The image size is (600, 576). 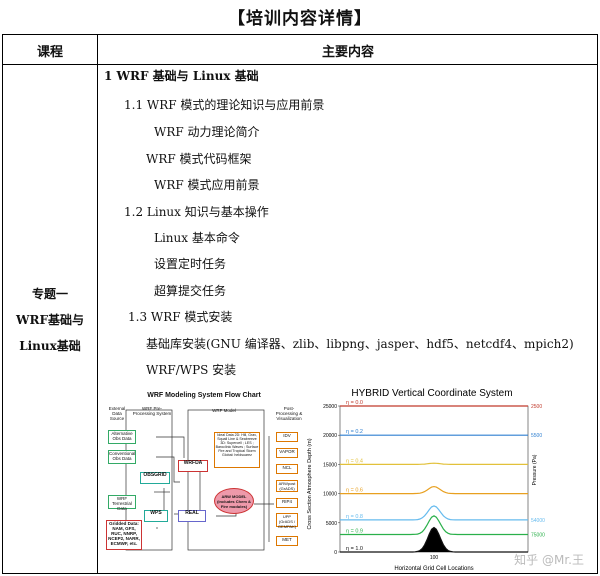 I want to click on flow-col-label: WRF Pre-Processing System, so click(x=152, y=411).